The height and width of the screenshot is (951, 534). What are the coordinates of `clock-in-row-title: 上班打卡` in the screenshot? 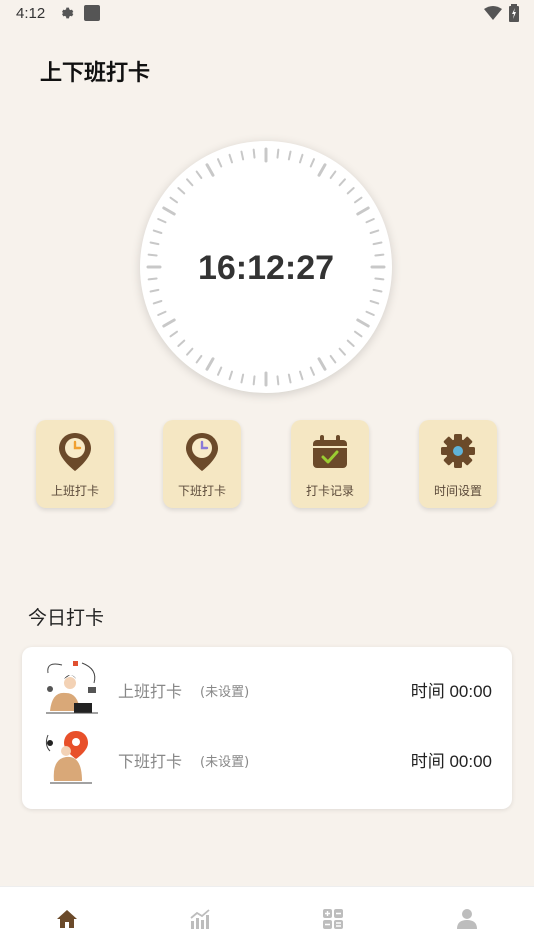 It's located at (150, 691).